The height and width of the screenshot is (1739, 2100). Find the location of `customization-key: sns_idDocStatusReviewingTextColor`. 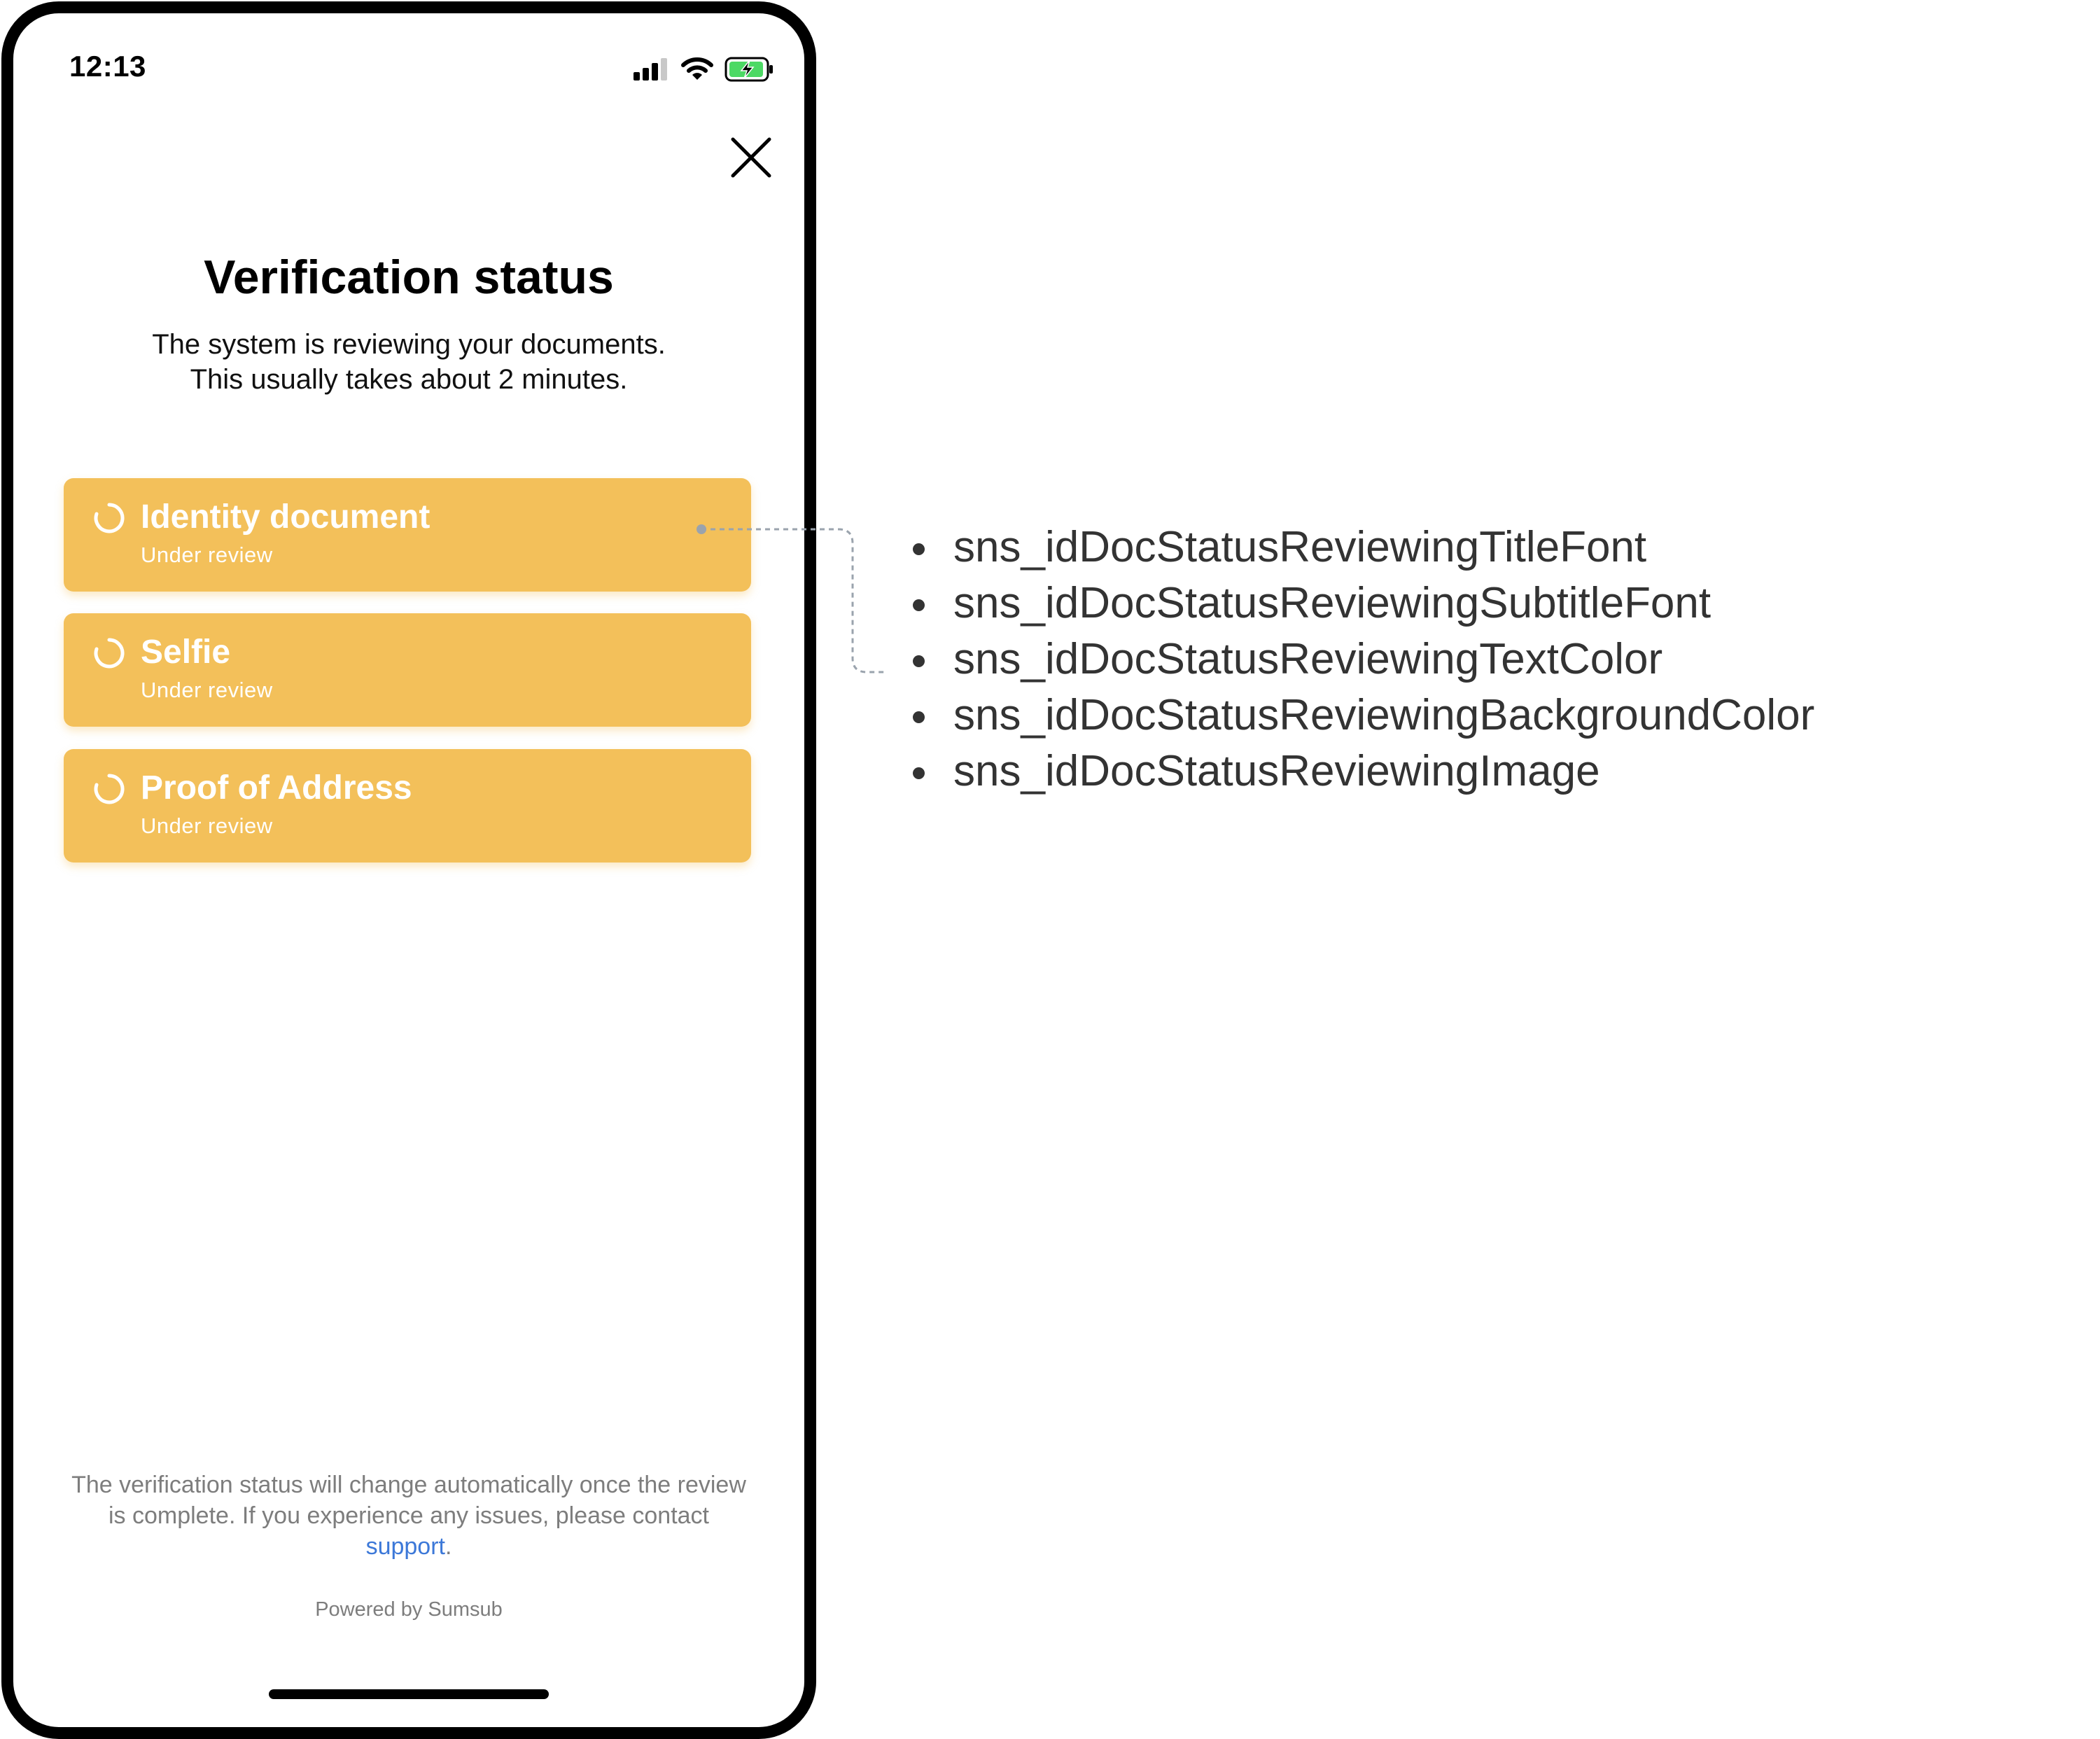

customization-key: sns_idDocStatusReviewingTextColor is located at coordinates (1360, 659).